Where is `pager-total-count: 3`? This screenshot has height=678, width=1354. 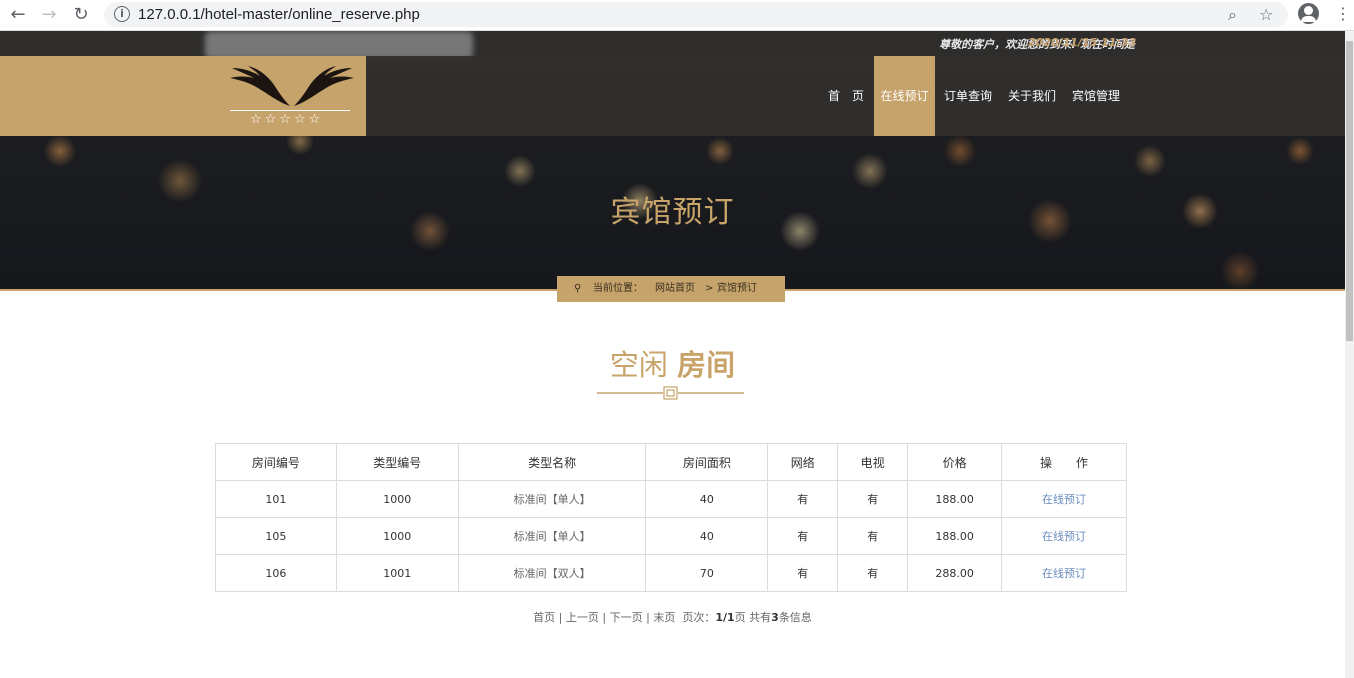
pager-total-count: 3 is located at coordinates (775, 617).